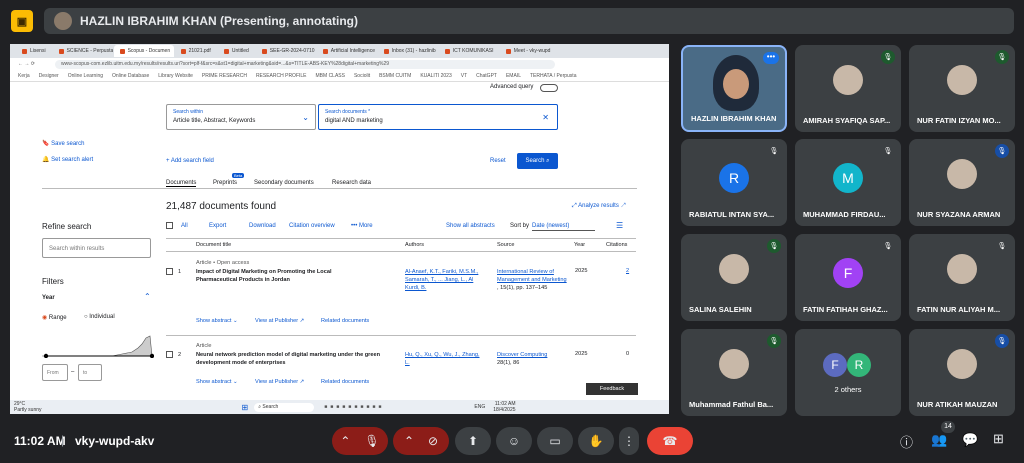  Describe the element at coordinates (28, 407) in the screenshot. I see `weather-widget: 29°C Partly sunny` at that location.